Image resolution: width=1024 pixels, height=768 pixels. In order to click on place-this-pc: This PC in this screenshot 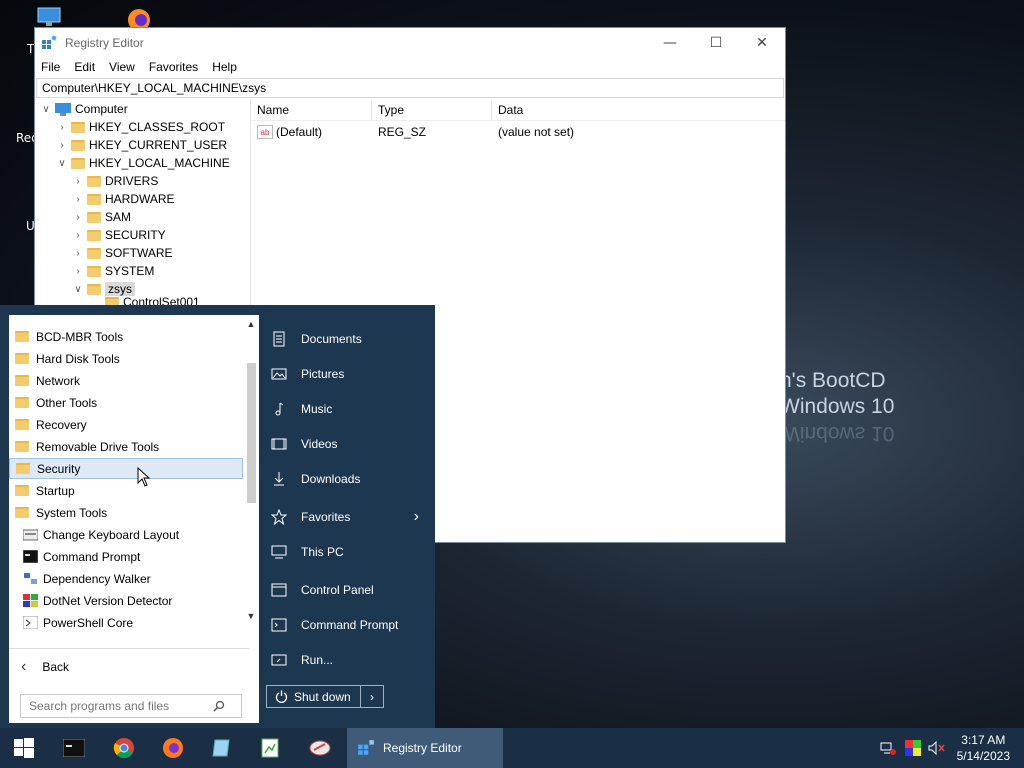, I will do `click(348, 552)`.